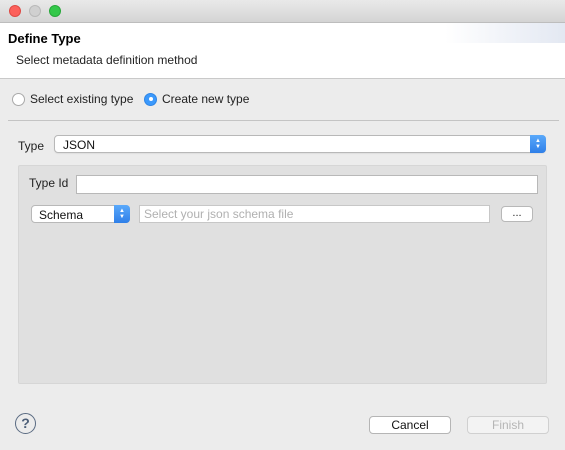 This screenshot has width=565, height=450. Describe the element at coordinates (300, 144) in the screenshot. I see `type-select: JSON ▲ ▼` at that location.